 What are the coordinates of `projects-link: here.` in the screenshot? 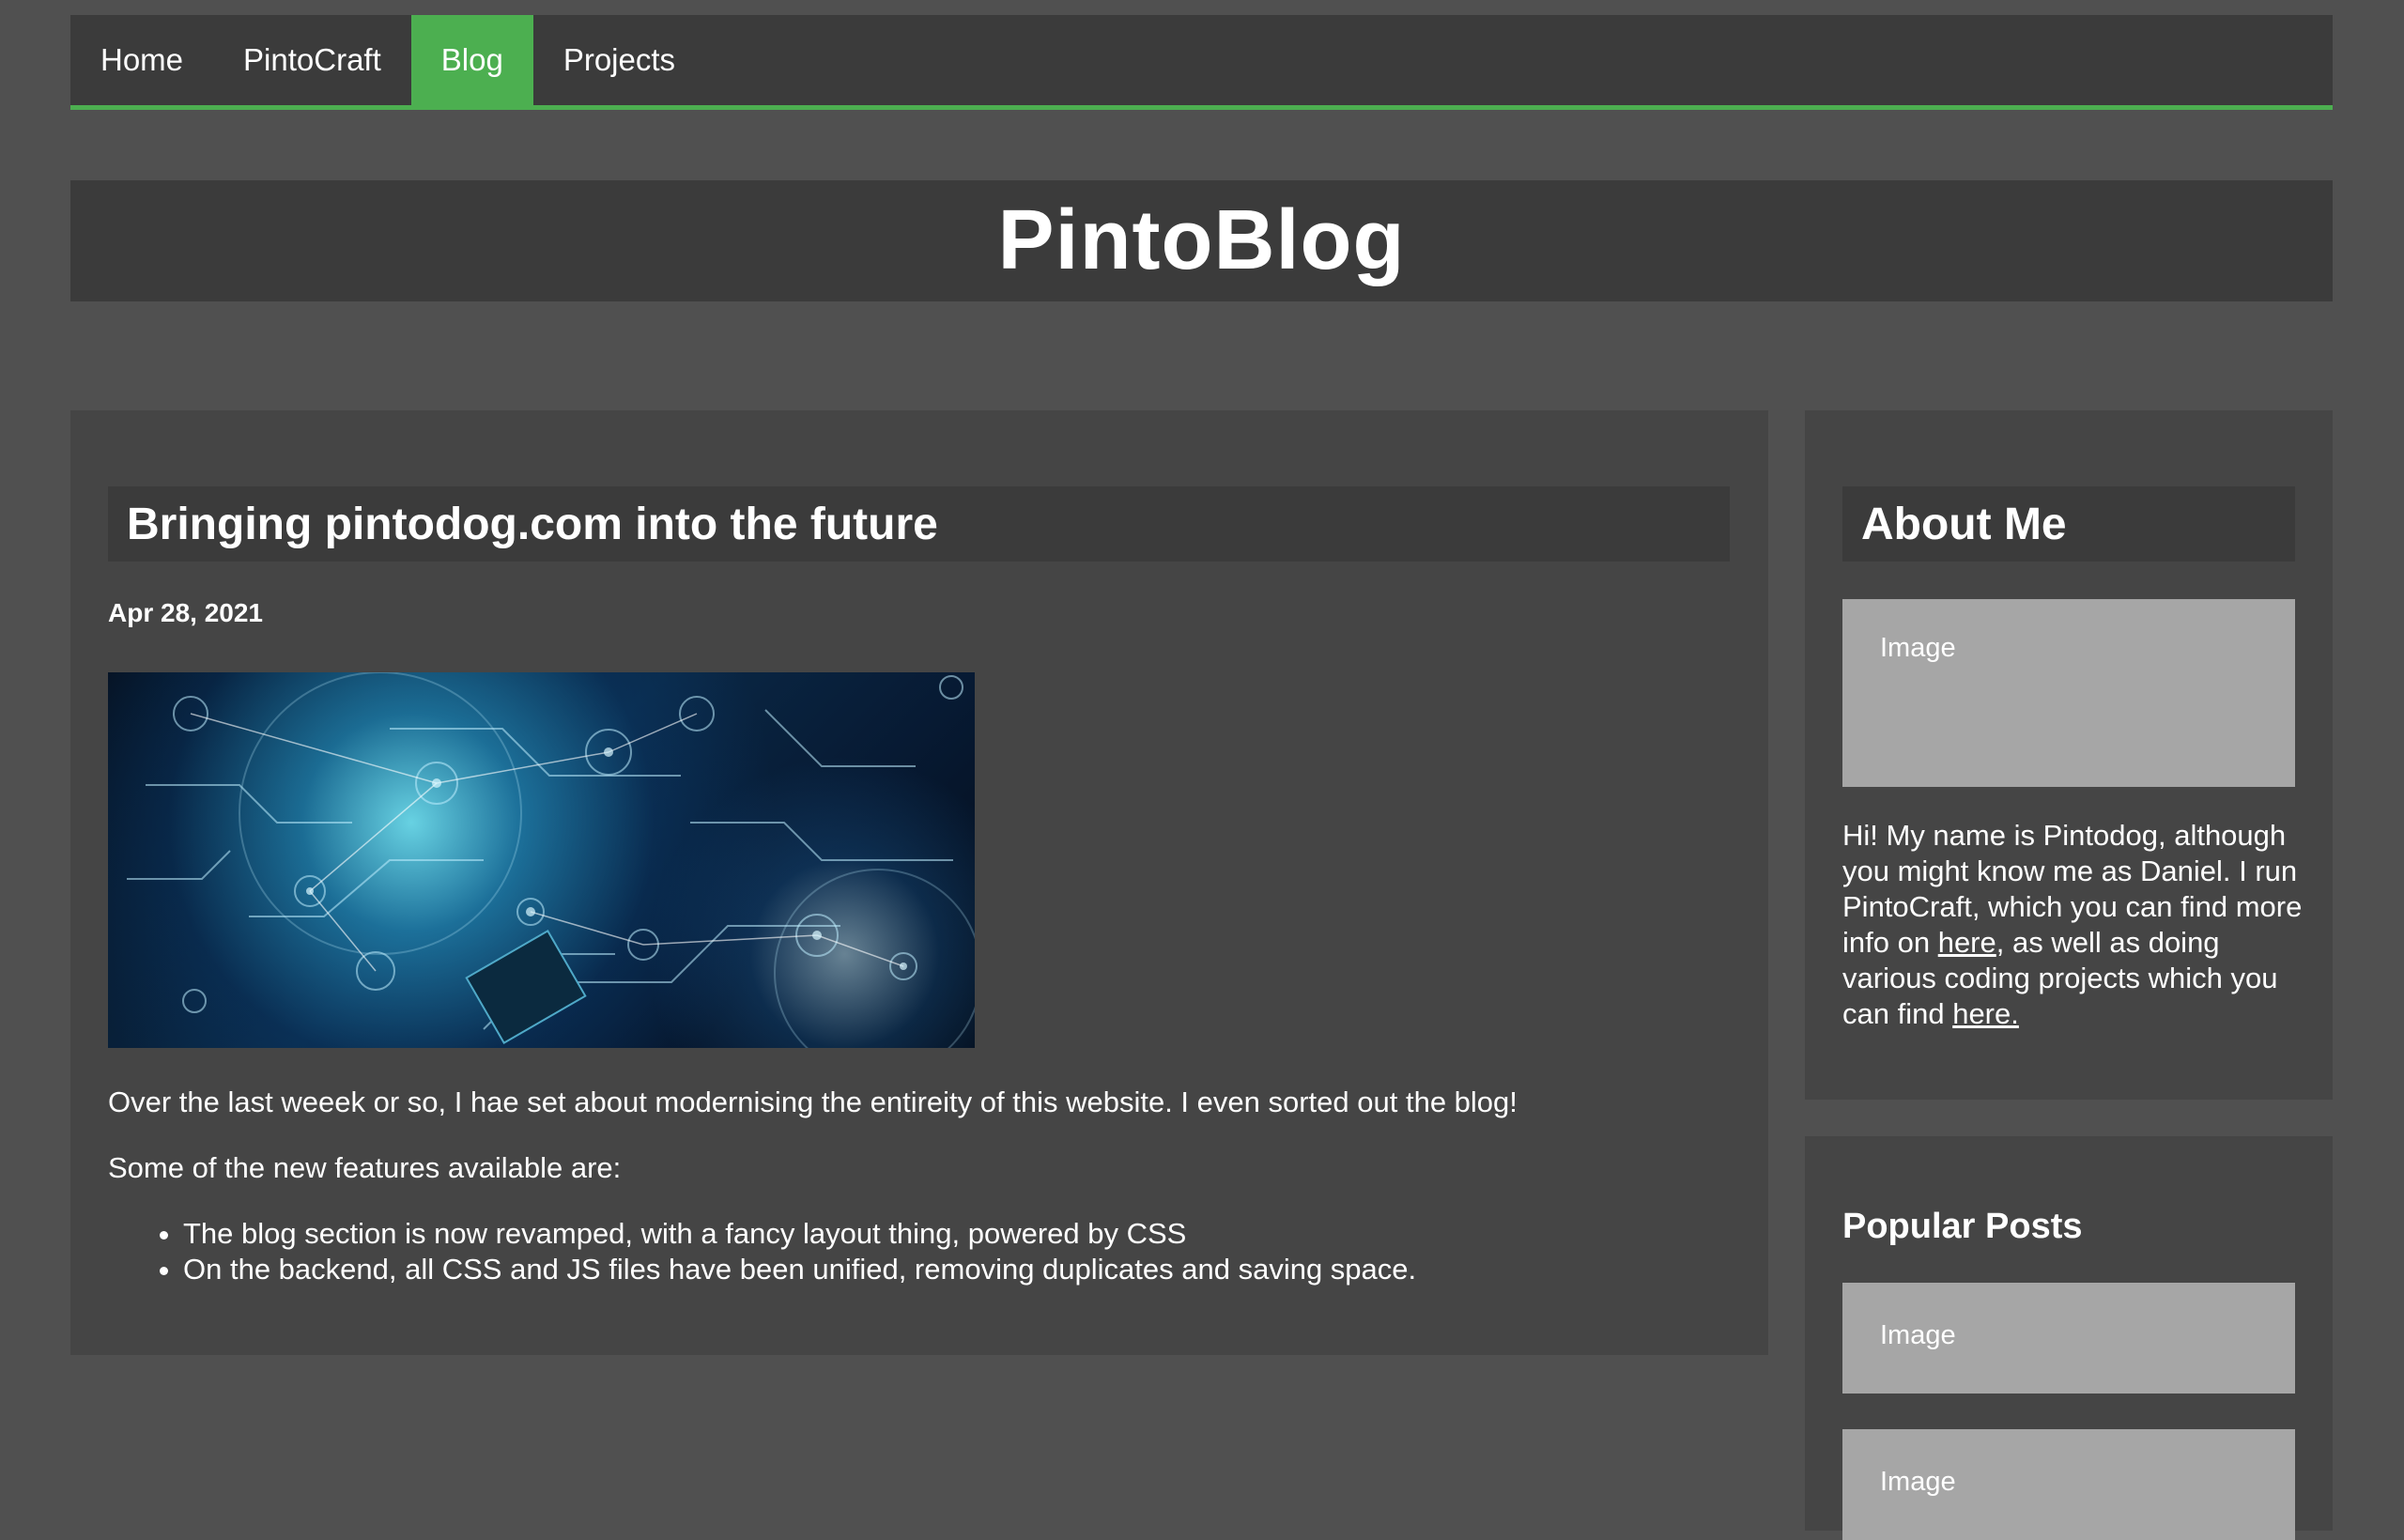 It's located at (1985, 1013).